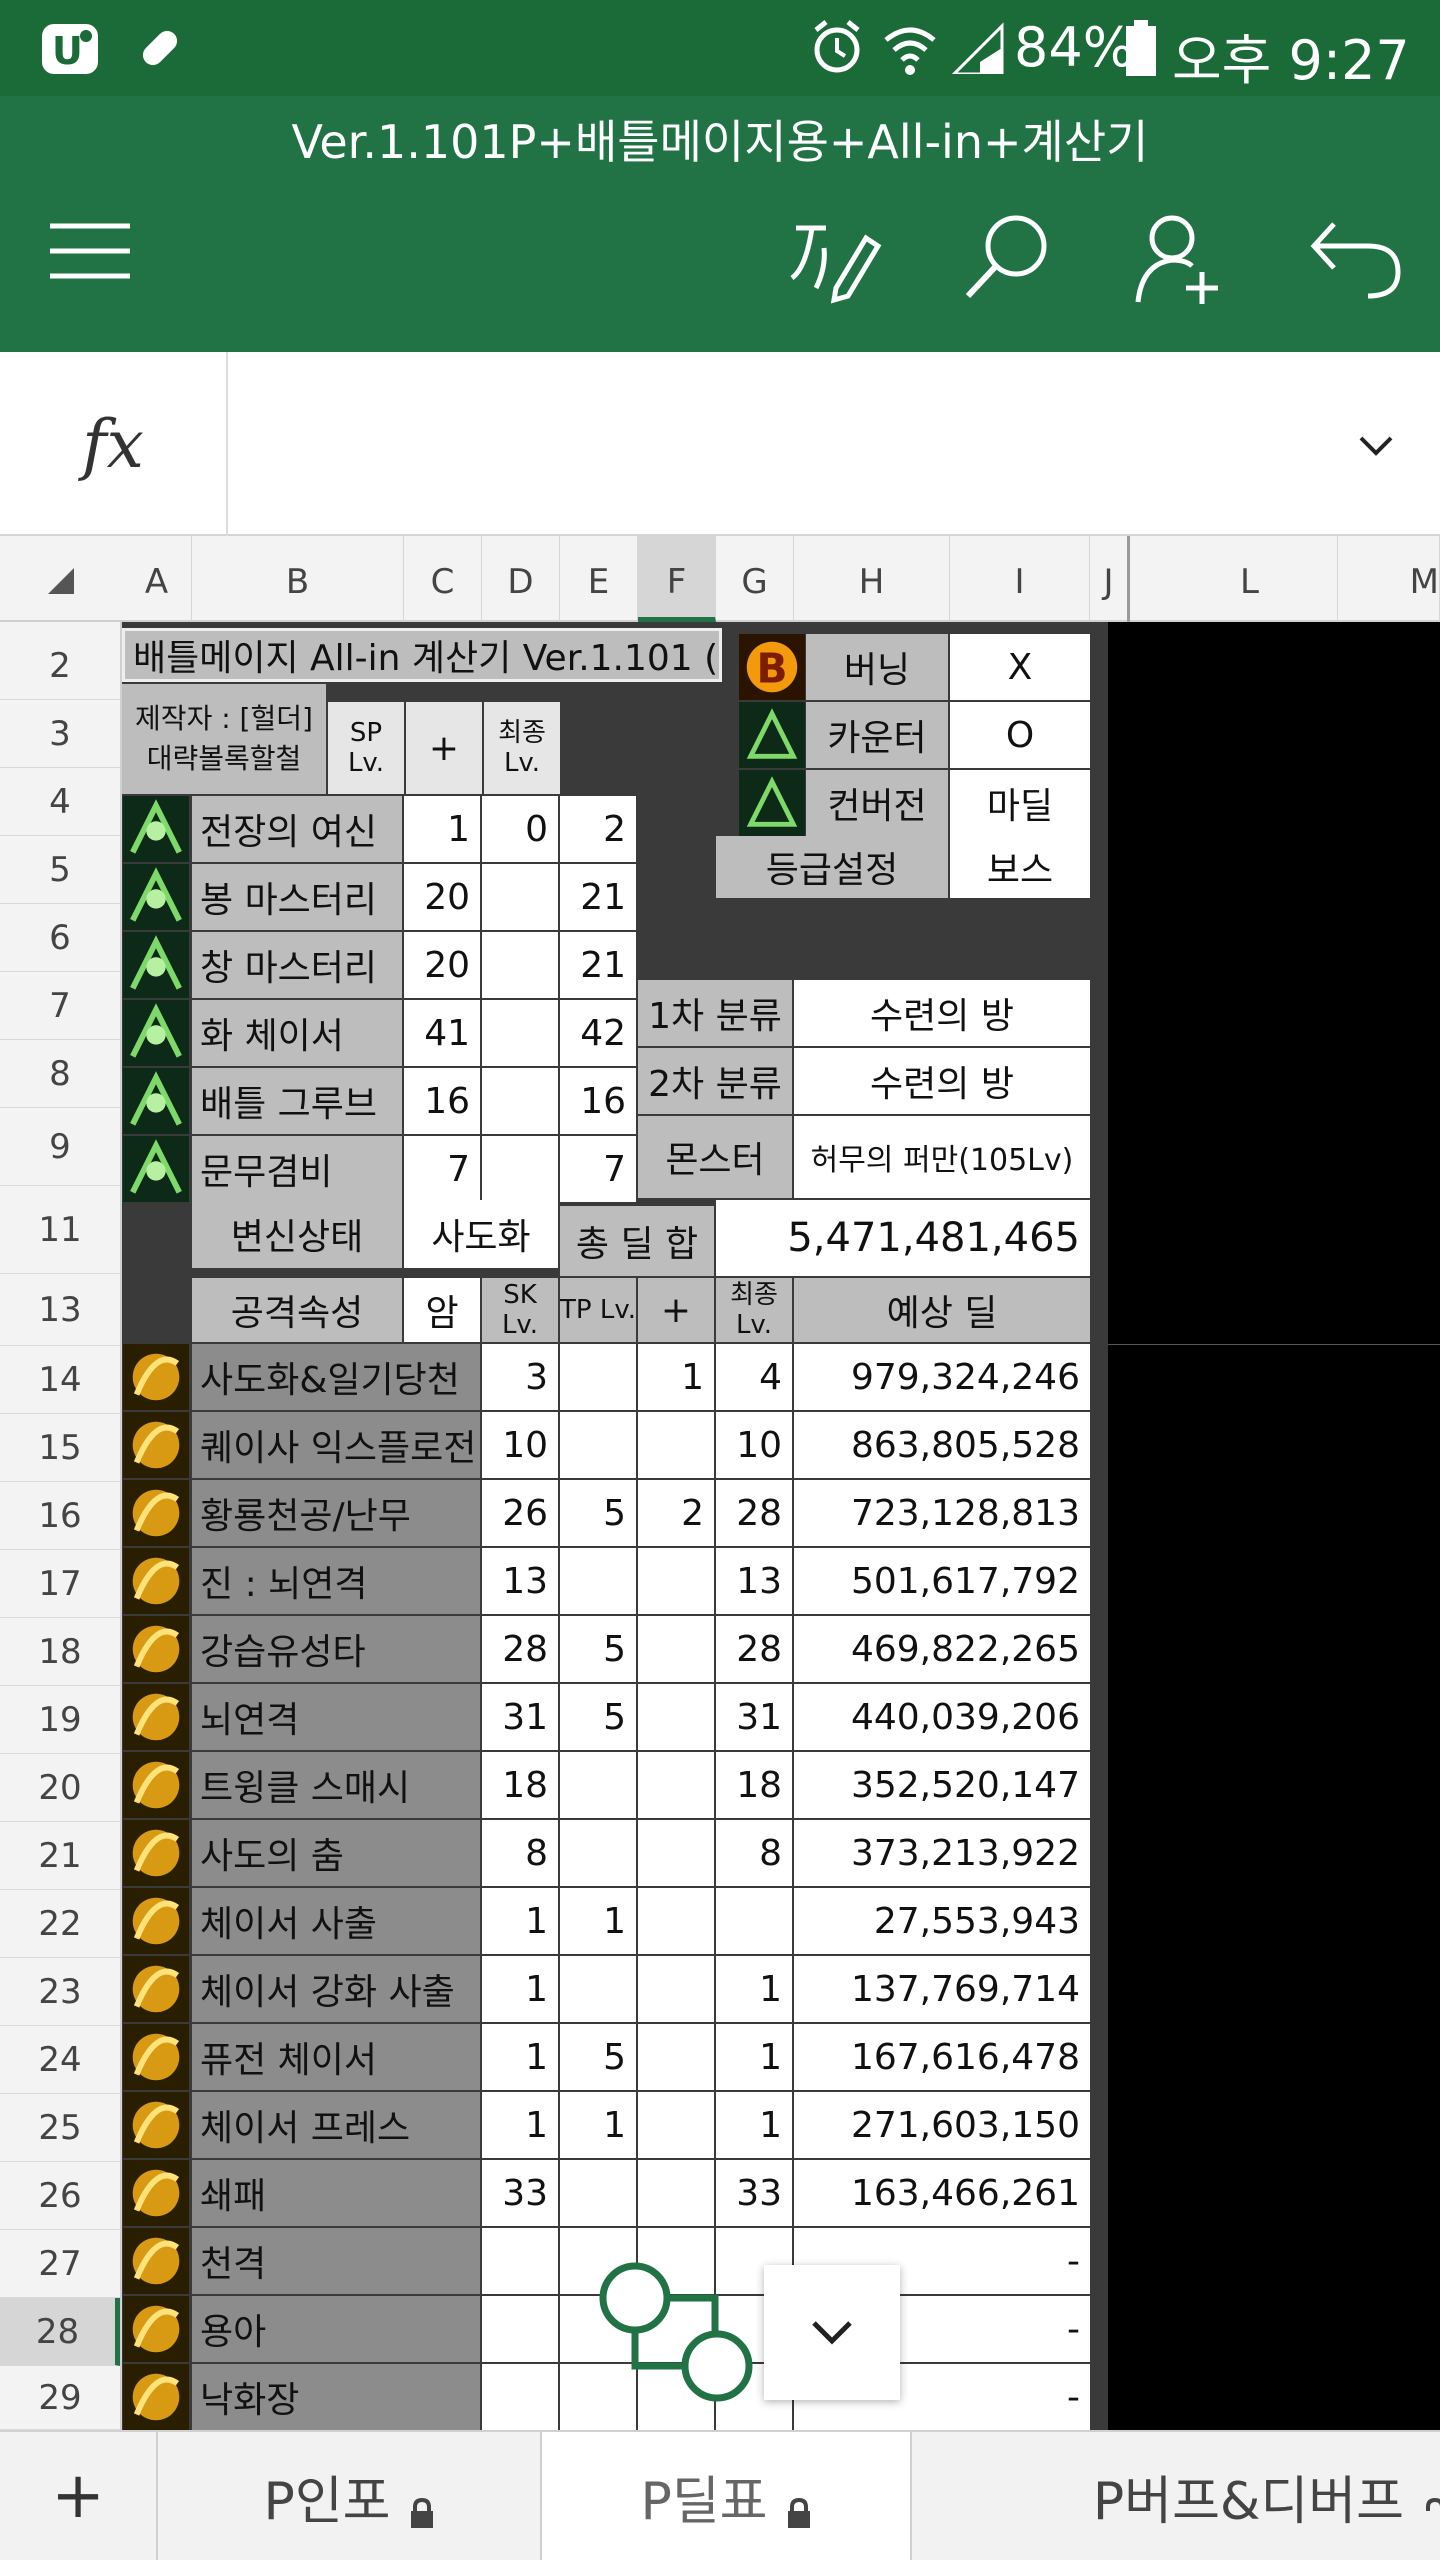 The height and width of the screenshot is (2560, 1440). Describe the element at coordinates (755, 1650) in the screenshot. I see `skill-final-lv: 28` at that location.